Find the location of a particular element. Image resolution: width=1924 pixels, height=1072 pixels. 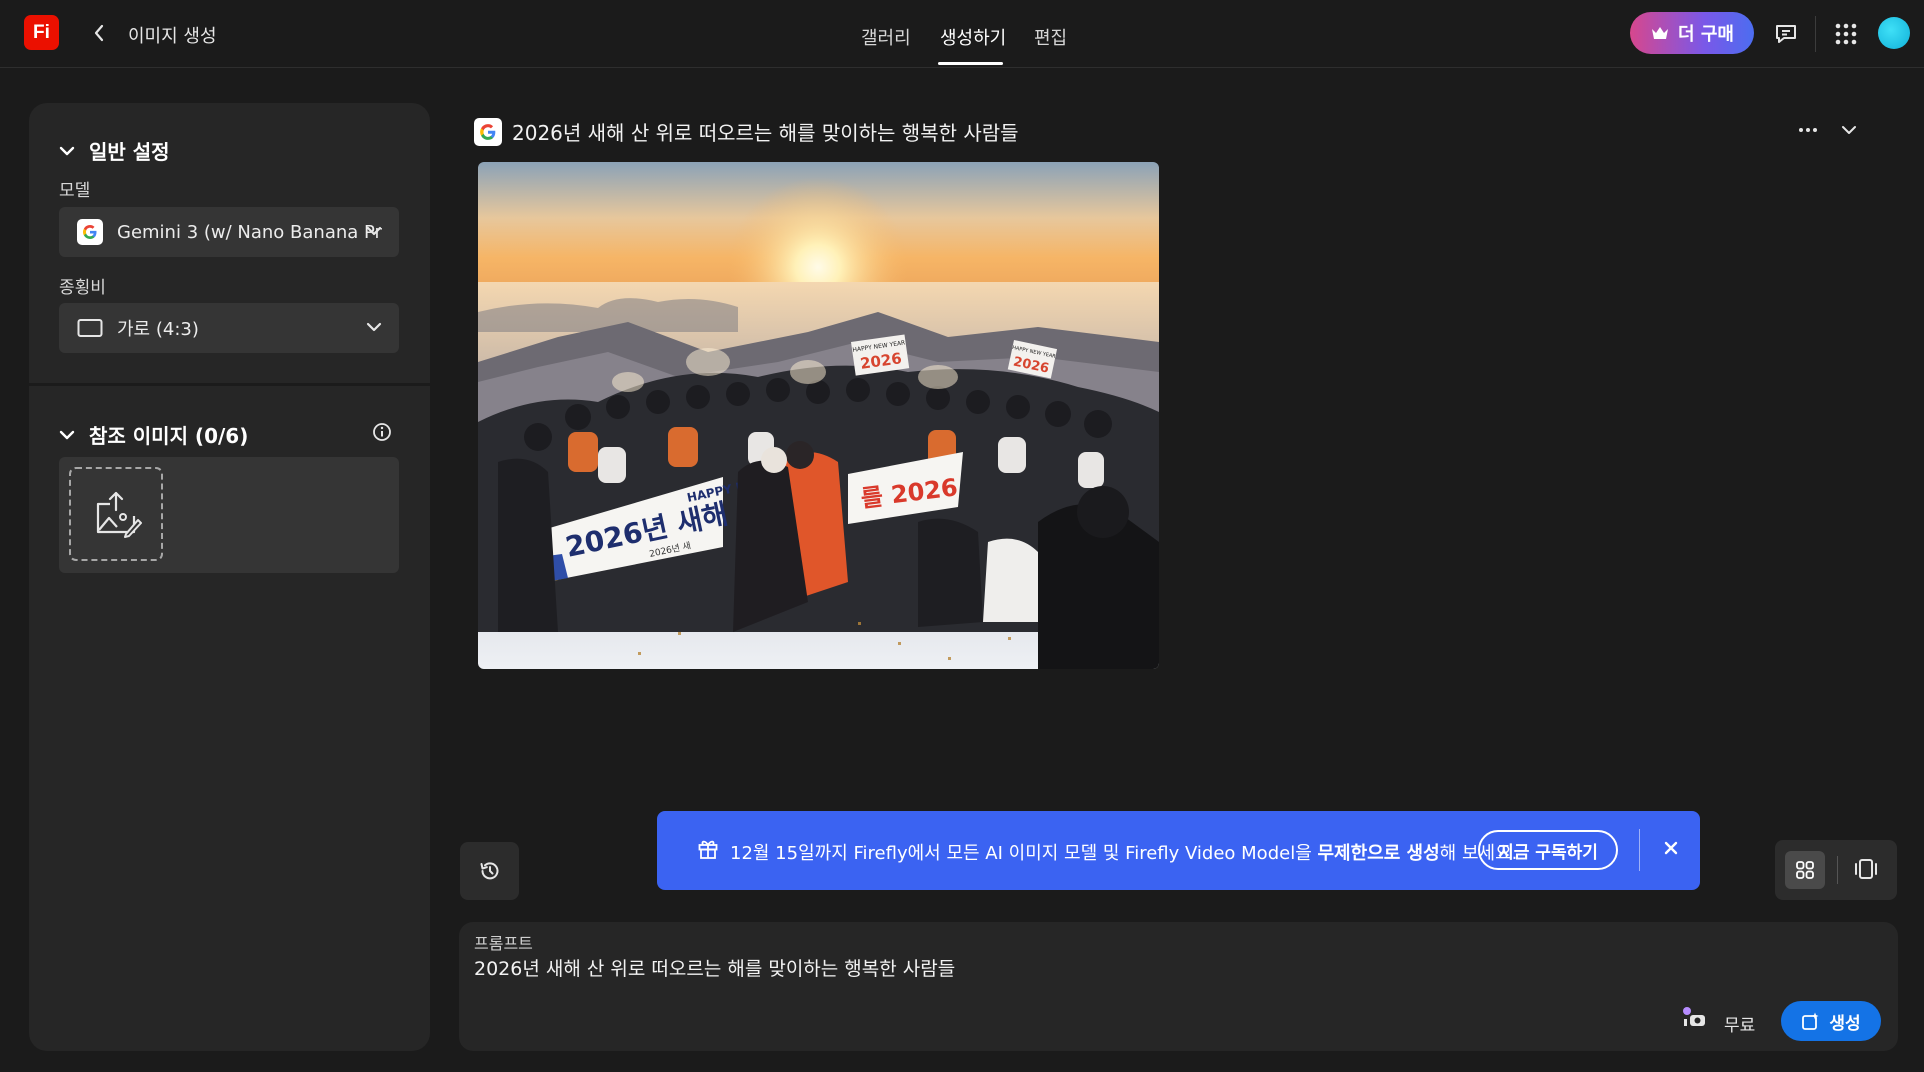

history-button is located at coordinates (489, 871).